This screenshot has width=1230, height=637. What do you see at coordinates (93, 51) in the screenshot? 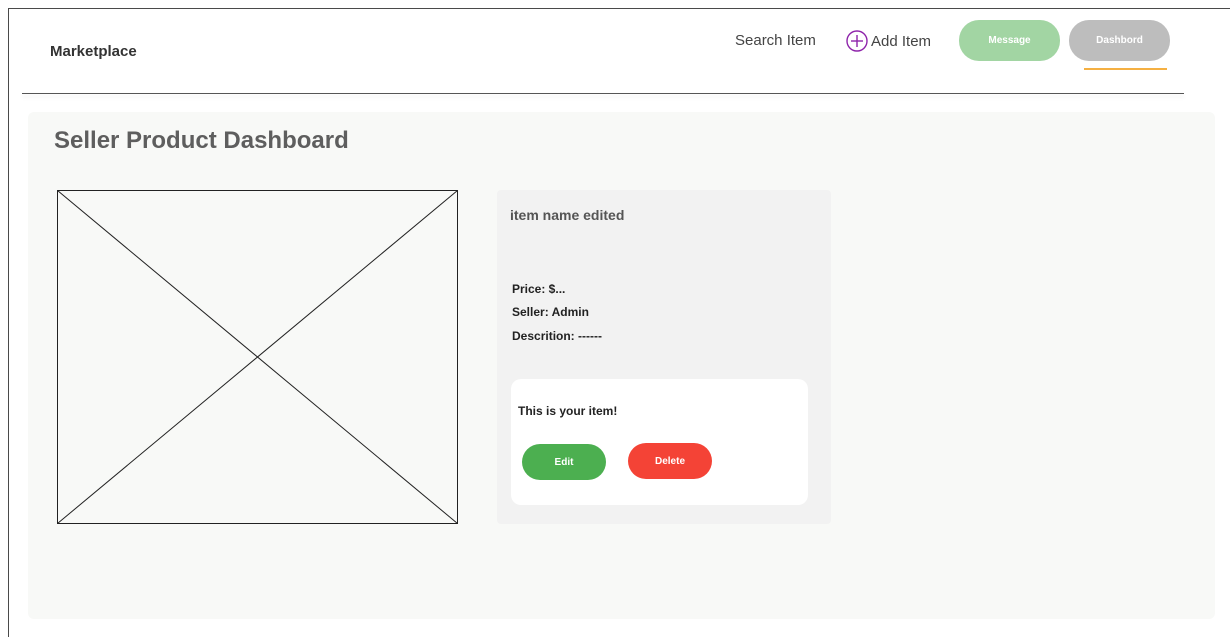
I see `brand-logo: Marketplace` at bounding box center [93, 51].